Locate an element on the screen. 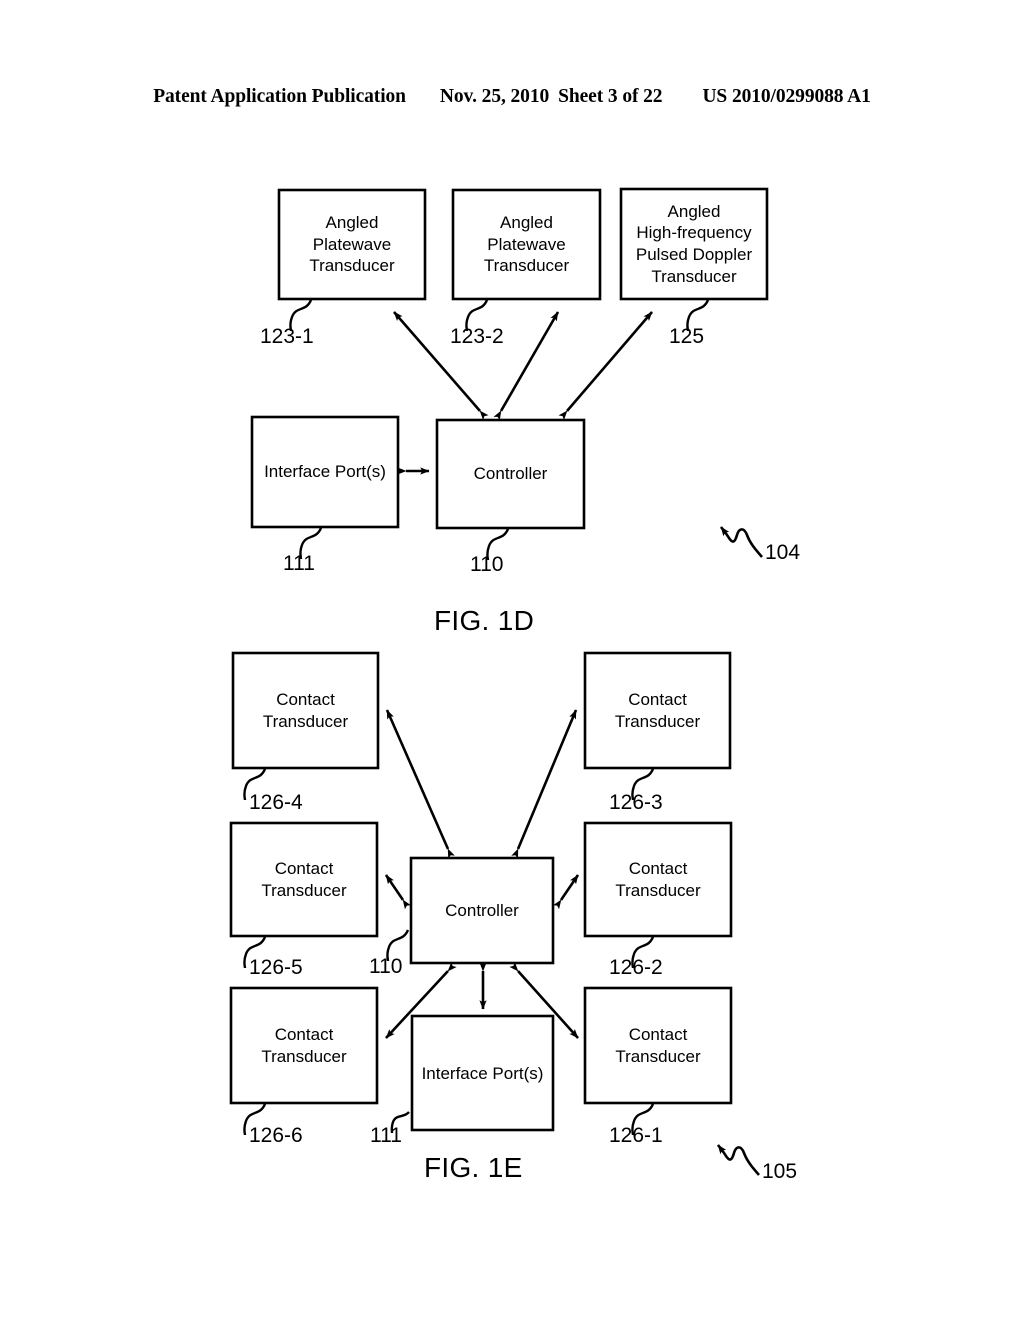 The image size is (1024, 1320). figure-caption-1e: FIG. 1E is located at coordinates (473, 1167).